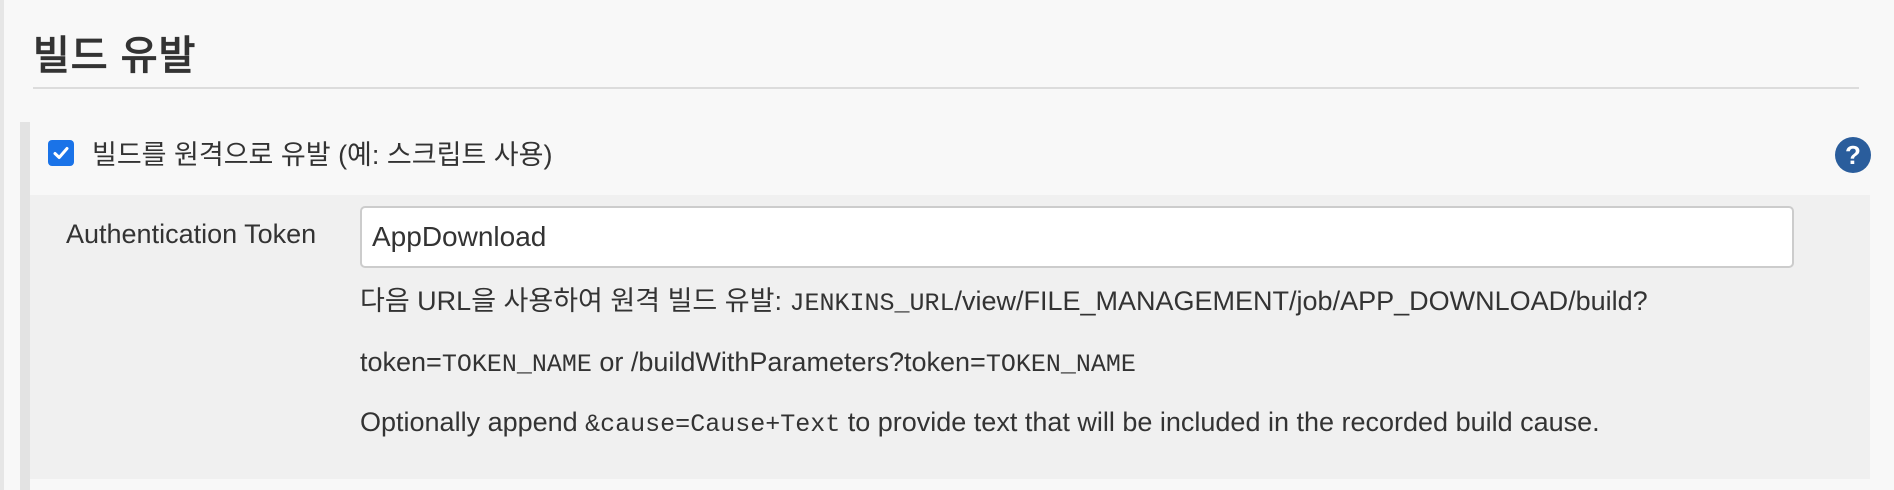 This screenshot has height=490, width=1894. I want to click on token-name-var: TOKEN_NAME, so click(516, 364).